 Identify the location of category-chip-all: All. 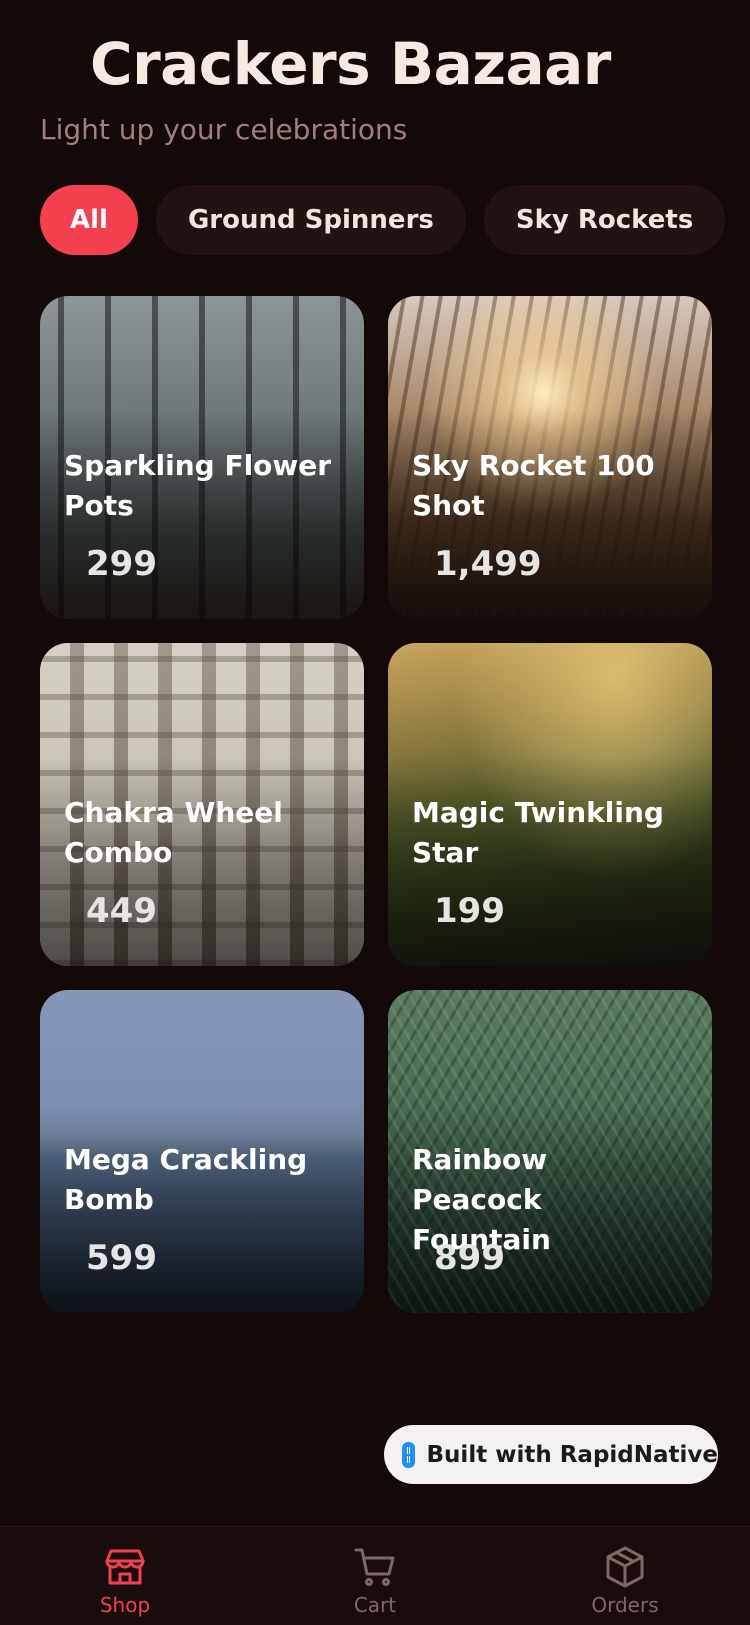
(89, 220).